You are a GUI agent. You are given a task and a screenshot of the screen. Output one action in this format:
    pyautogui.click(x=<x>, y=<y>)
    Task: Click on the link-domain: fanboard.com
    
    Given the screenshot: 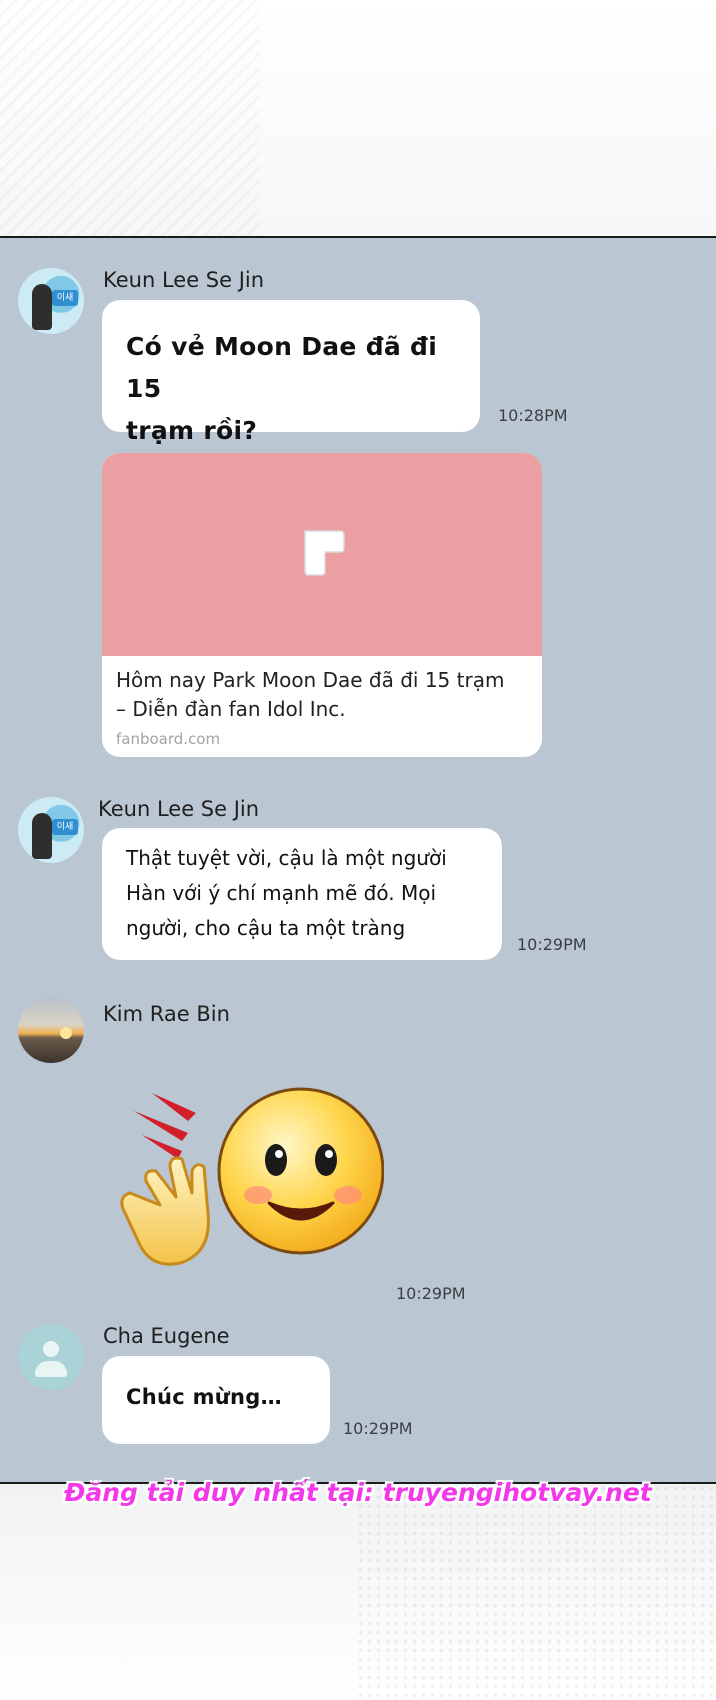 What is the action you would take?
    pyautogui.click(x=168, y=739)
    